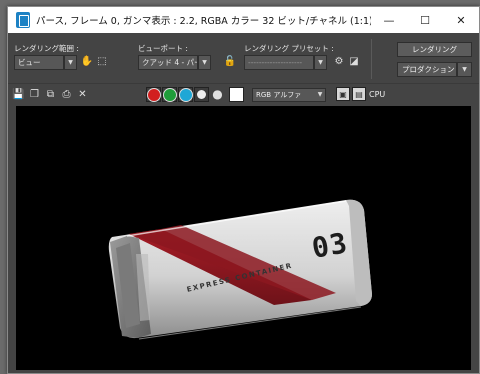  I want to click on clone-frame-icon: ⧉, so click(50, 94).